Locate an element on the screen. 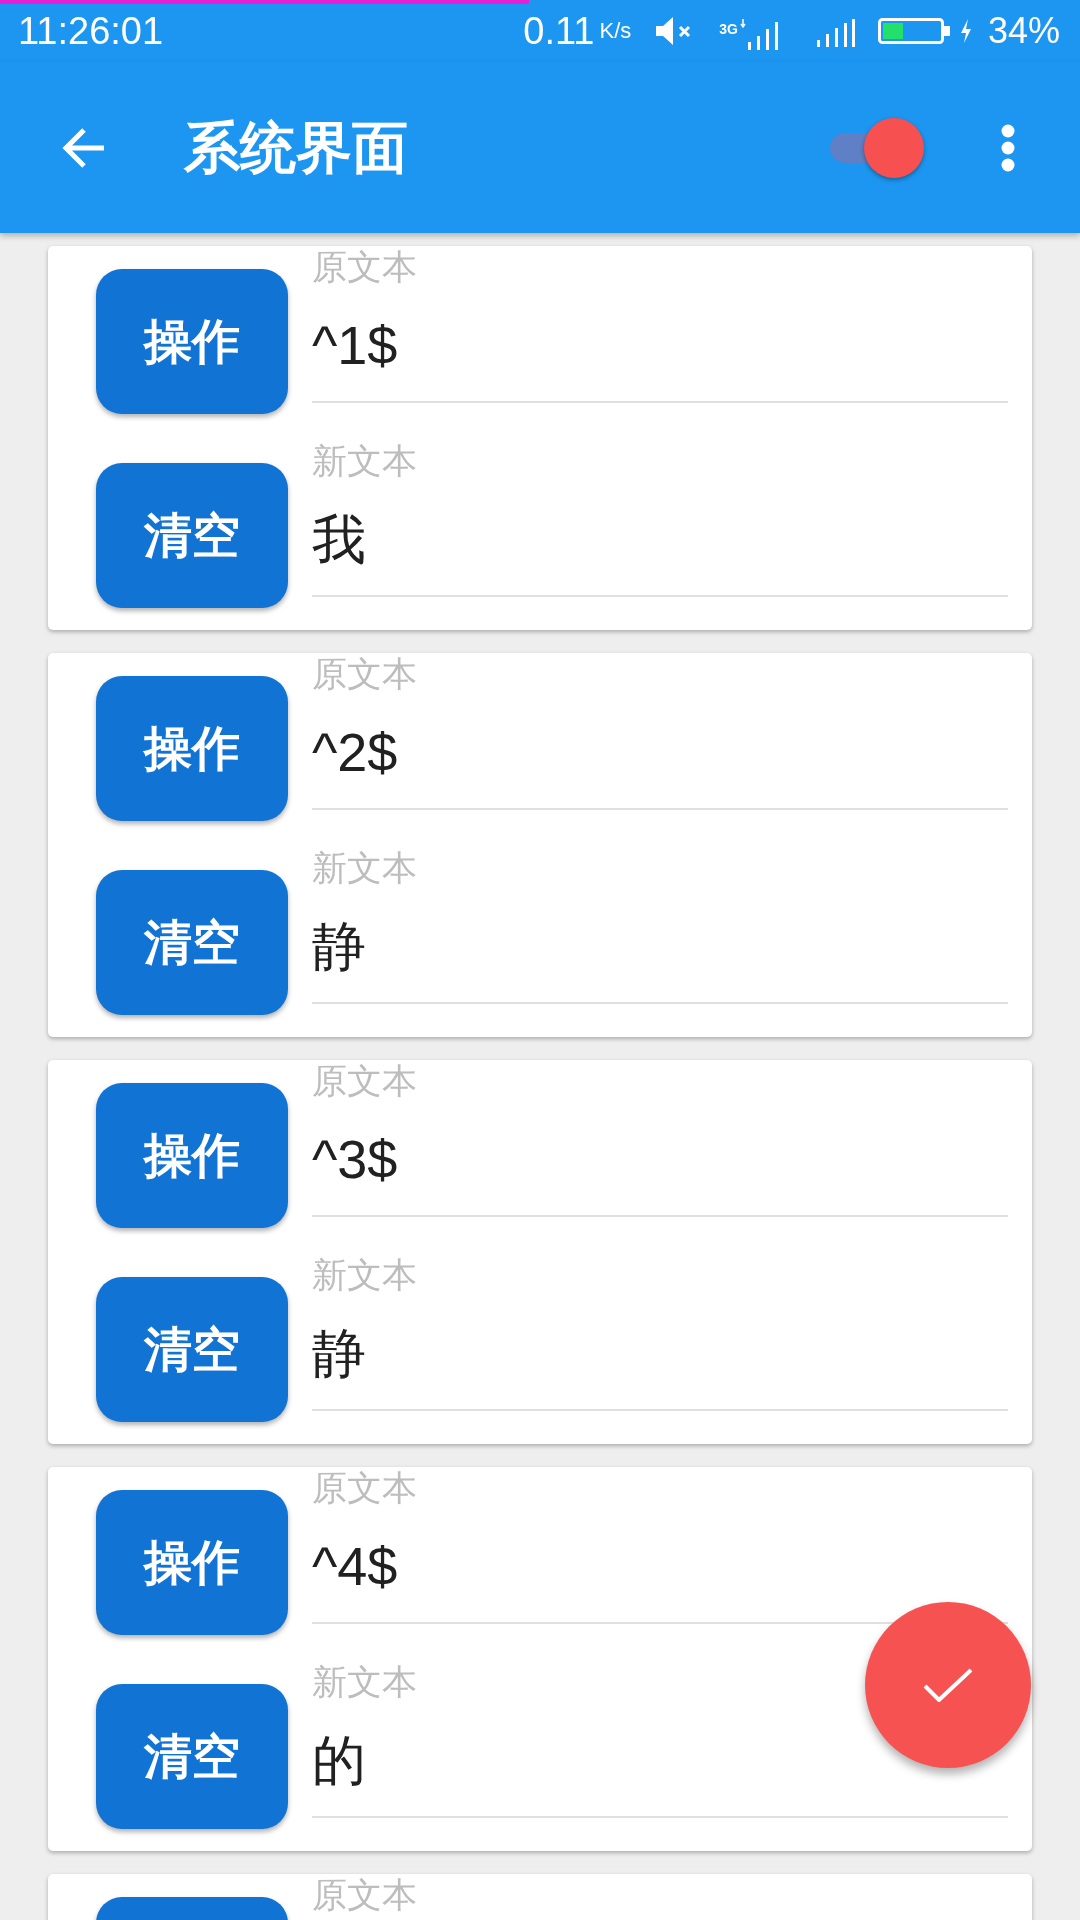 The height and width of the screenshot is (1920, 1080). text-field: 我 is located at coordinates (562, 539).